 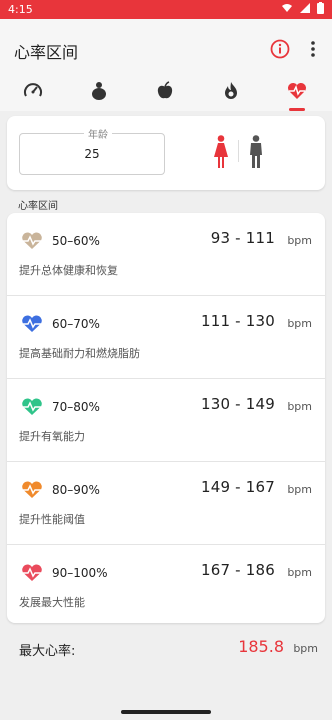 I want to click on female-icon, so click(x=221, y=152).